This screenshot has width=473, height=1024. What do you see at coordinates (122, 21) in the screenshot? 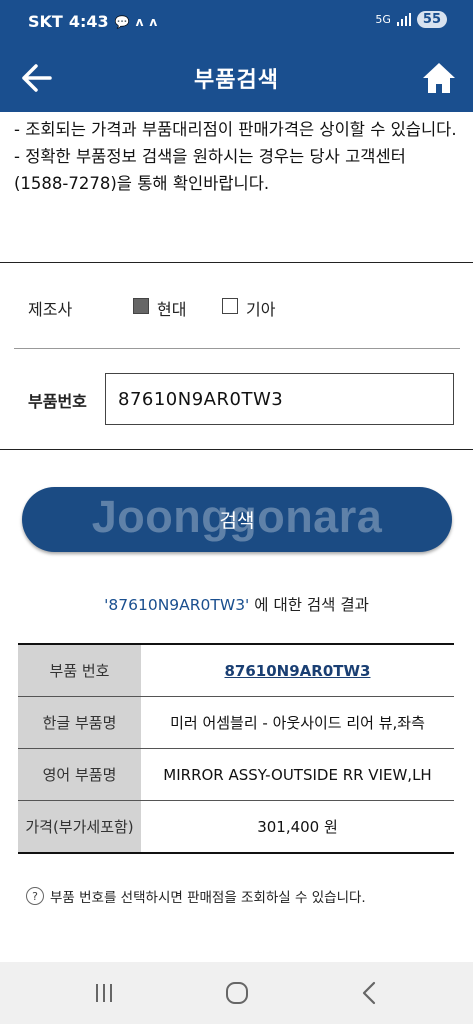
I see `talk-icon: 💬` at bounding box center [122, 21].